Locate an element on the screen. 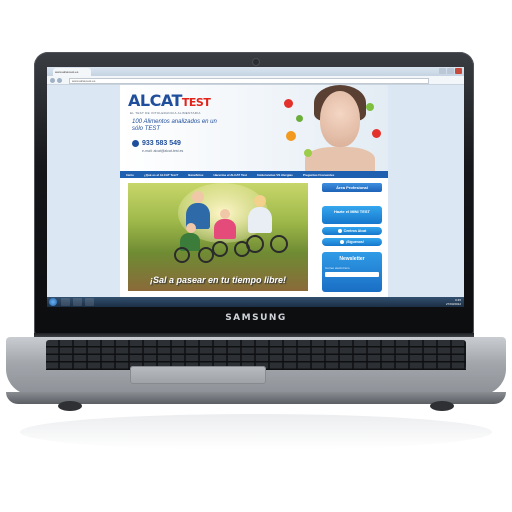  nav-item-beneficios: Beneficios is located at coordinates (195, 175).